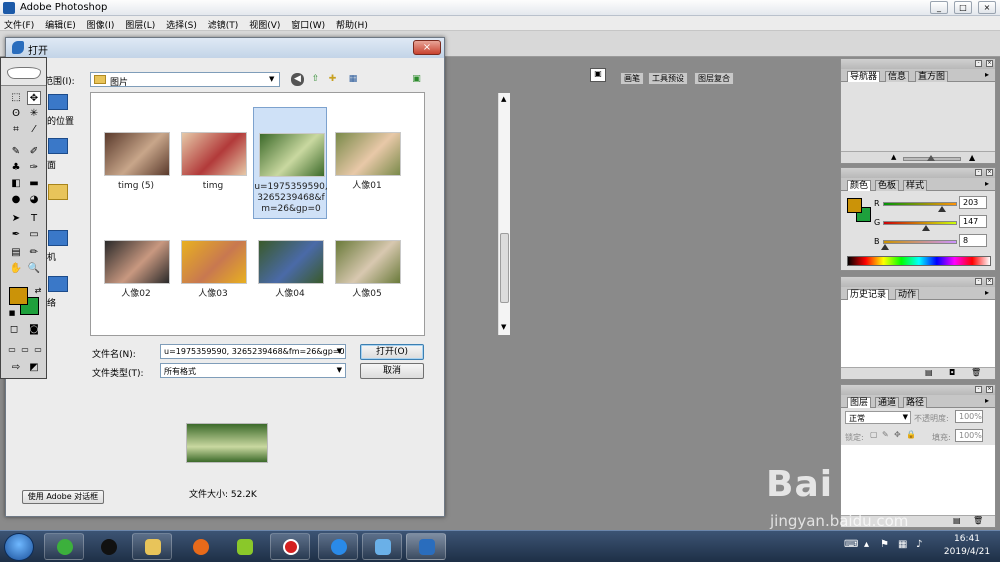 The width and height of the screenshot is (1000, 562). Describe the element at coordinates (920, 242) in the screenshot. I see `b-channel-slider` at that location.